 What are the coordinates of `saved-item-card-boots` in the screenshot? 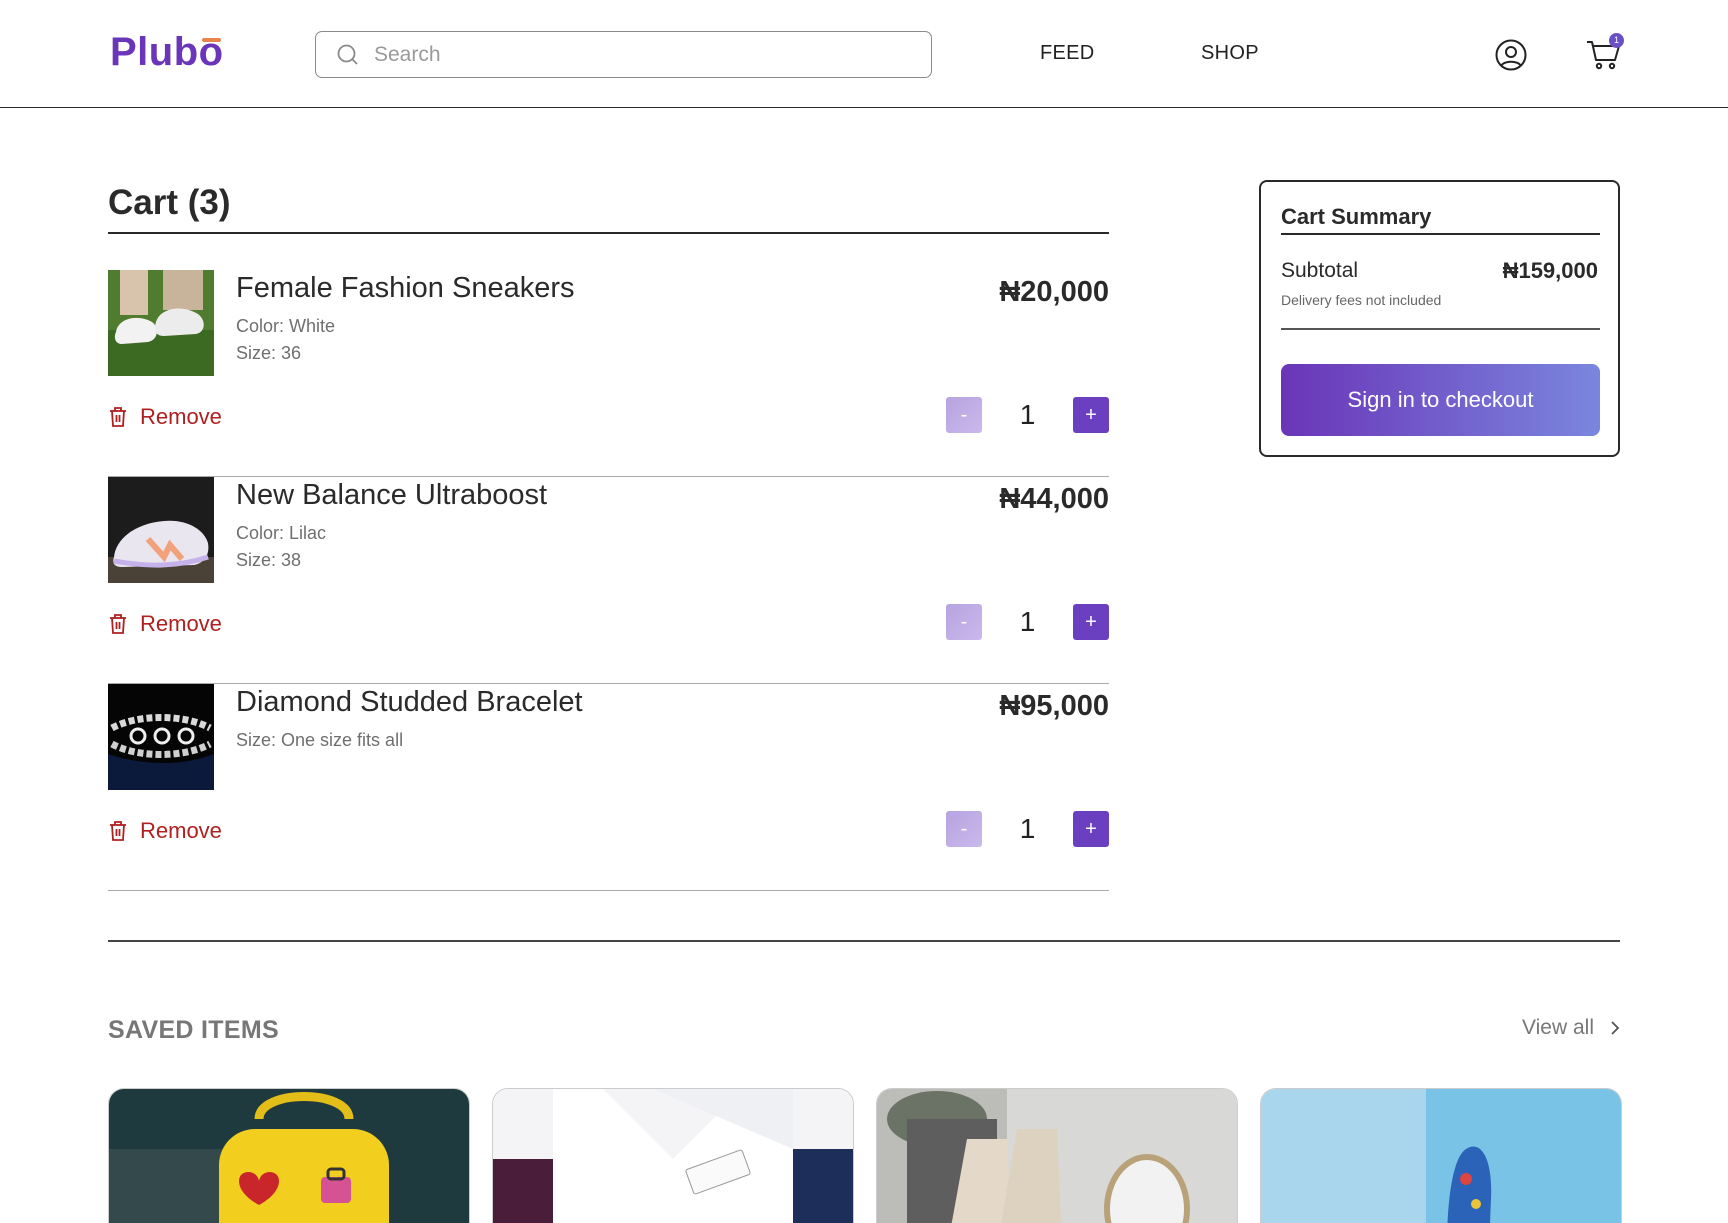 It's located at (1057, 1155).